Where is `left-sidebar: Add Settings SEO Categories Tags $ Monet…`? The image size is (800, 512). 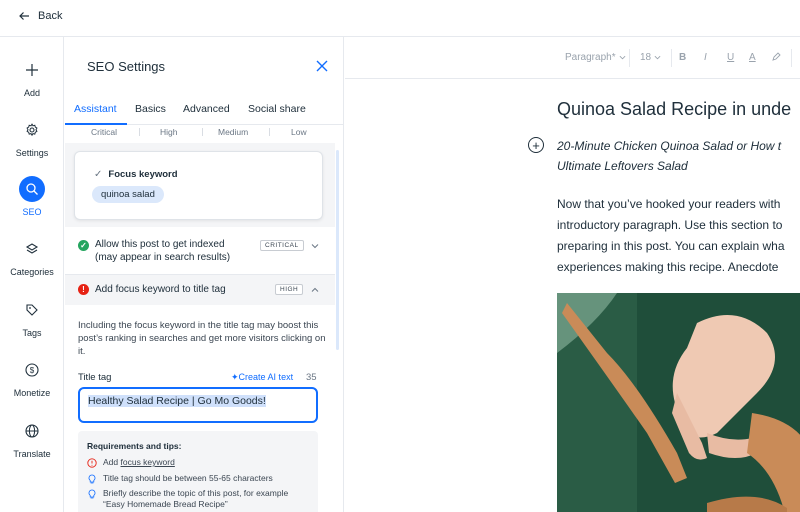
left-sidebar: Add Settings SEO Categories Tags $ Monet… is located at coordinates (32, 274).